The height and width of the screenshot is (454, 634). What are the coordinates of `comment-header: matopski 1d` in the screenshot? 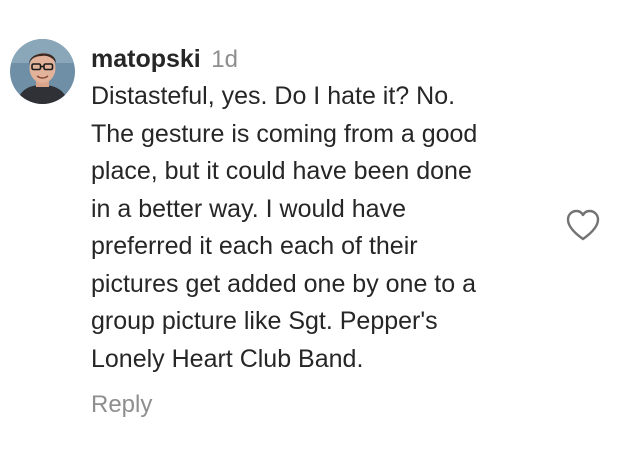 It's located at (164, 59).